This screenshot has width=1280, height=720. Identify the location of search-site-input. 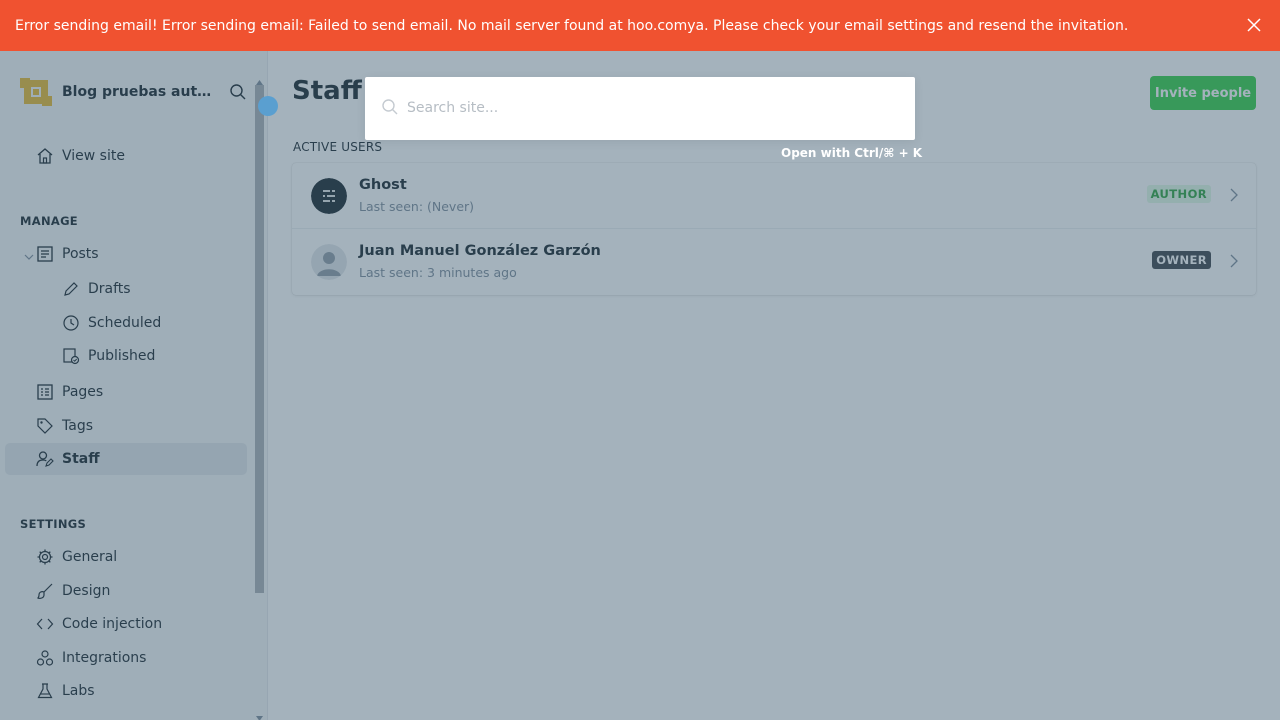
(647, 108).